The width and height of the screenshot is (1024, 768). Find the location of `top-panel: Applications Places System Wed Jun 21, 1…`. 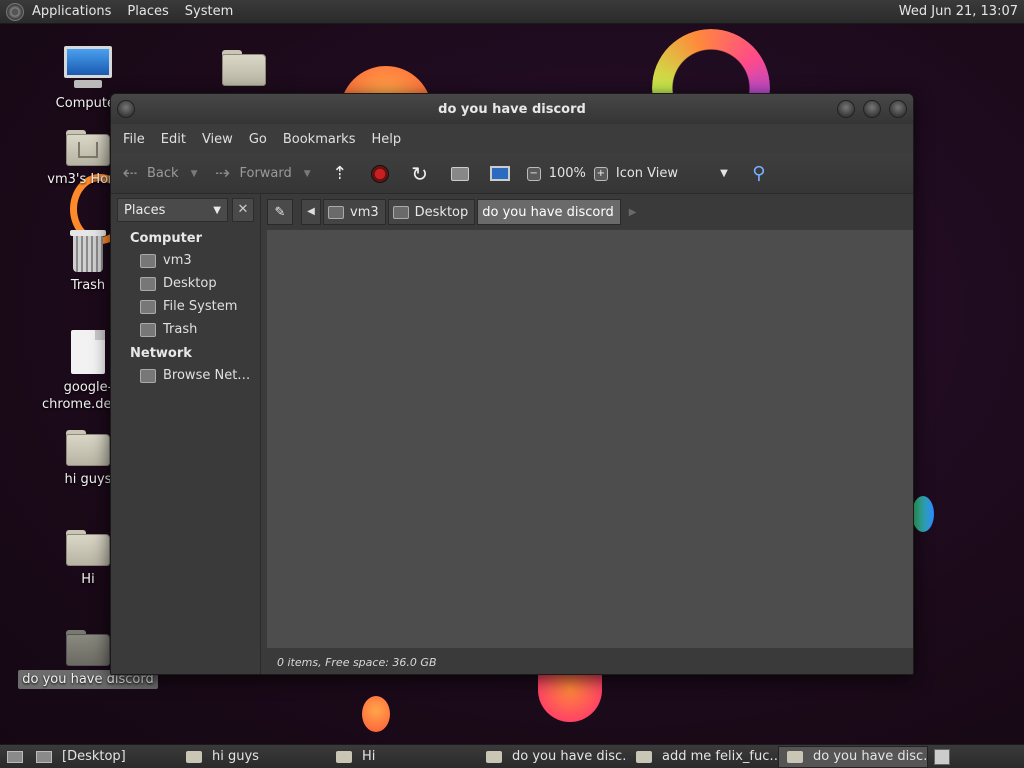

top-panel: Applications Places System Wed Jun 21, 1… is located at coordinates (512, 12).